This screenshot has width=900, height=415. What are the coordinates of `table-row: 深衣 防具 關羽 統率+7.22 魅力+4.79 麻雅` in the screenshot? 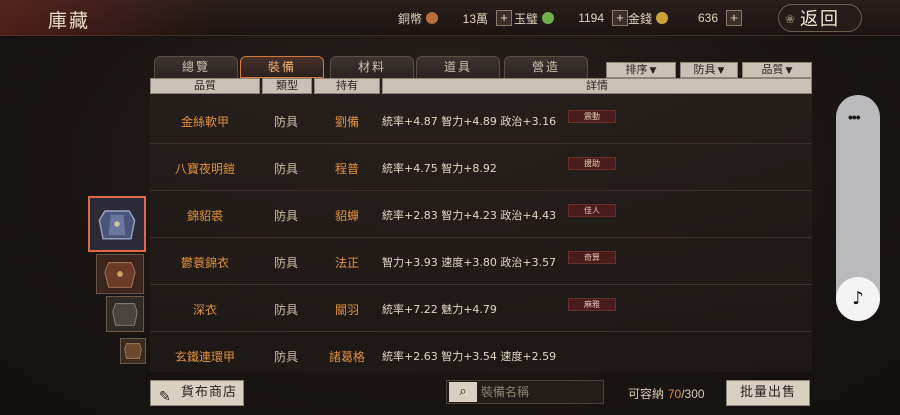 It's located at (481, 309).